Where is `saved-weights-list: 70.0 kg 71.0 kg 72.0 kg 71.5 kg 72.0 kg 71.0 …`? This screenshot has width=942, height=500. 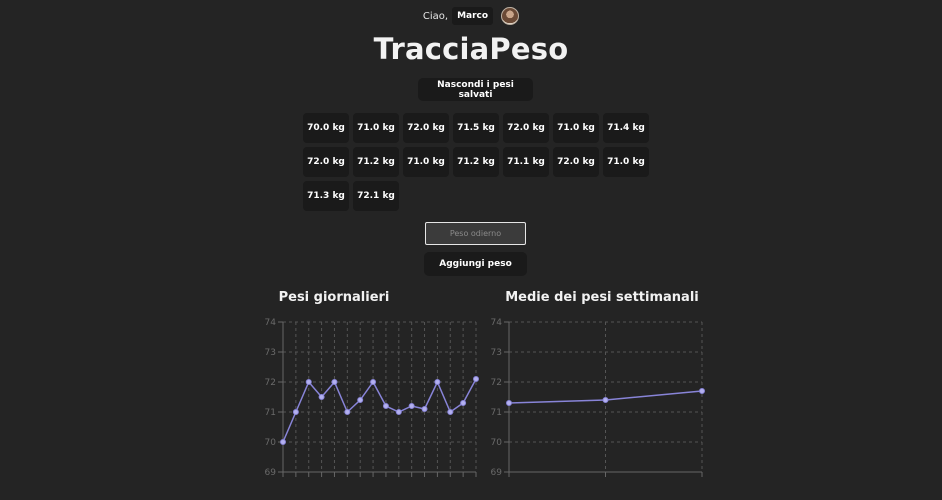 saved-weights-list: 70.0 kg 71.0 kg 72.0 kg 71.5 kg 72.0 kg 71.0 … is located at coordinates (478, 162).